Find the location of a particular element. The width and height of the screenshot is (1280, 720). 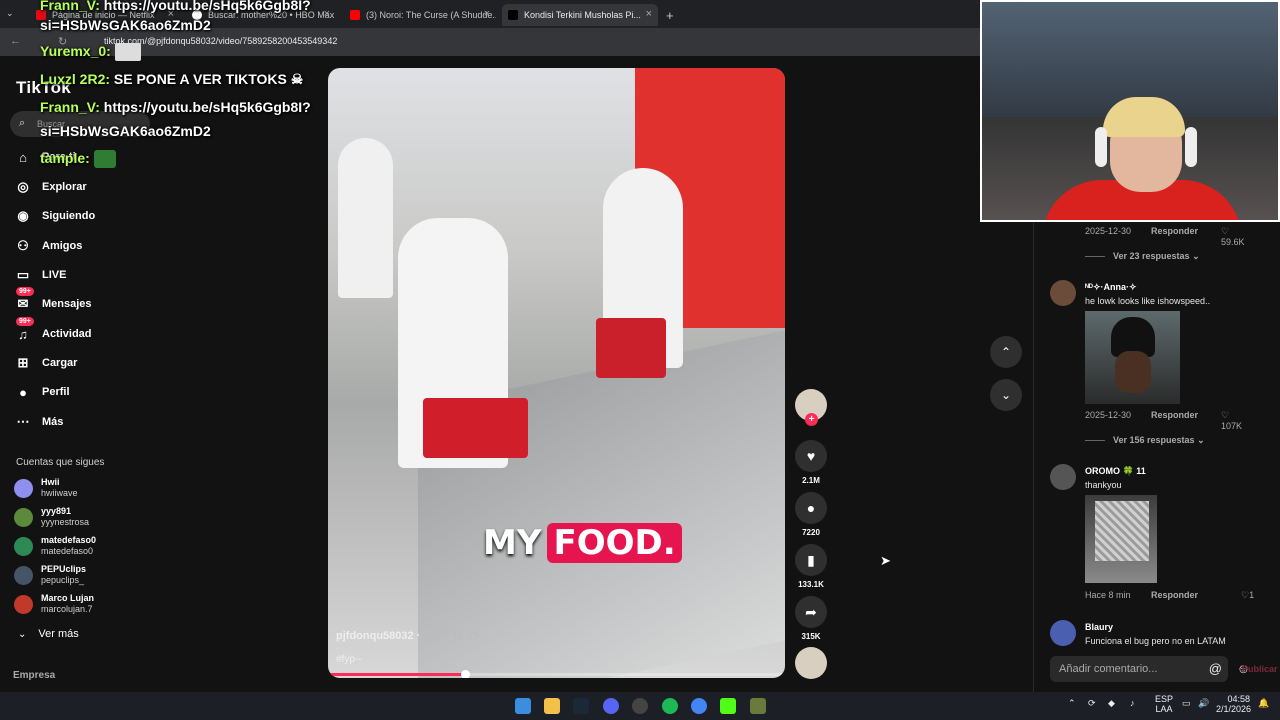

view-replies-button: Ver 156 respuestas ⌄ is located at coordinates (1145, 440).